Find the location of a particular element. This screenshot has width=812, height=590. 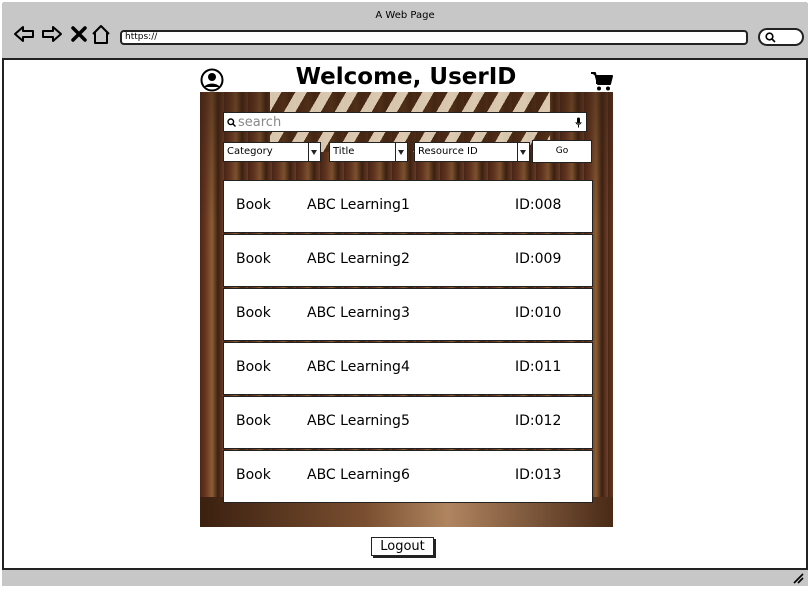

home-button is located at coordinates (101, 34).